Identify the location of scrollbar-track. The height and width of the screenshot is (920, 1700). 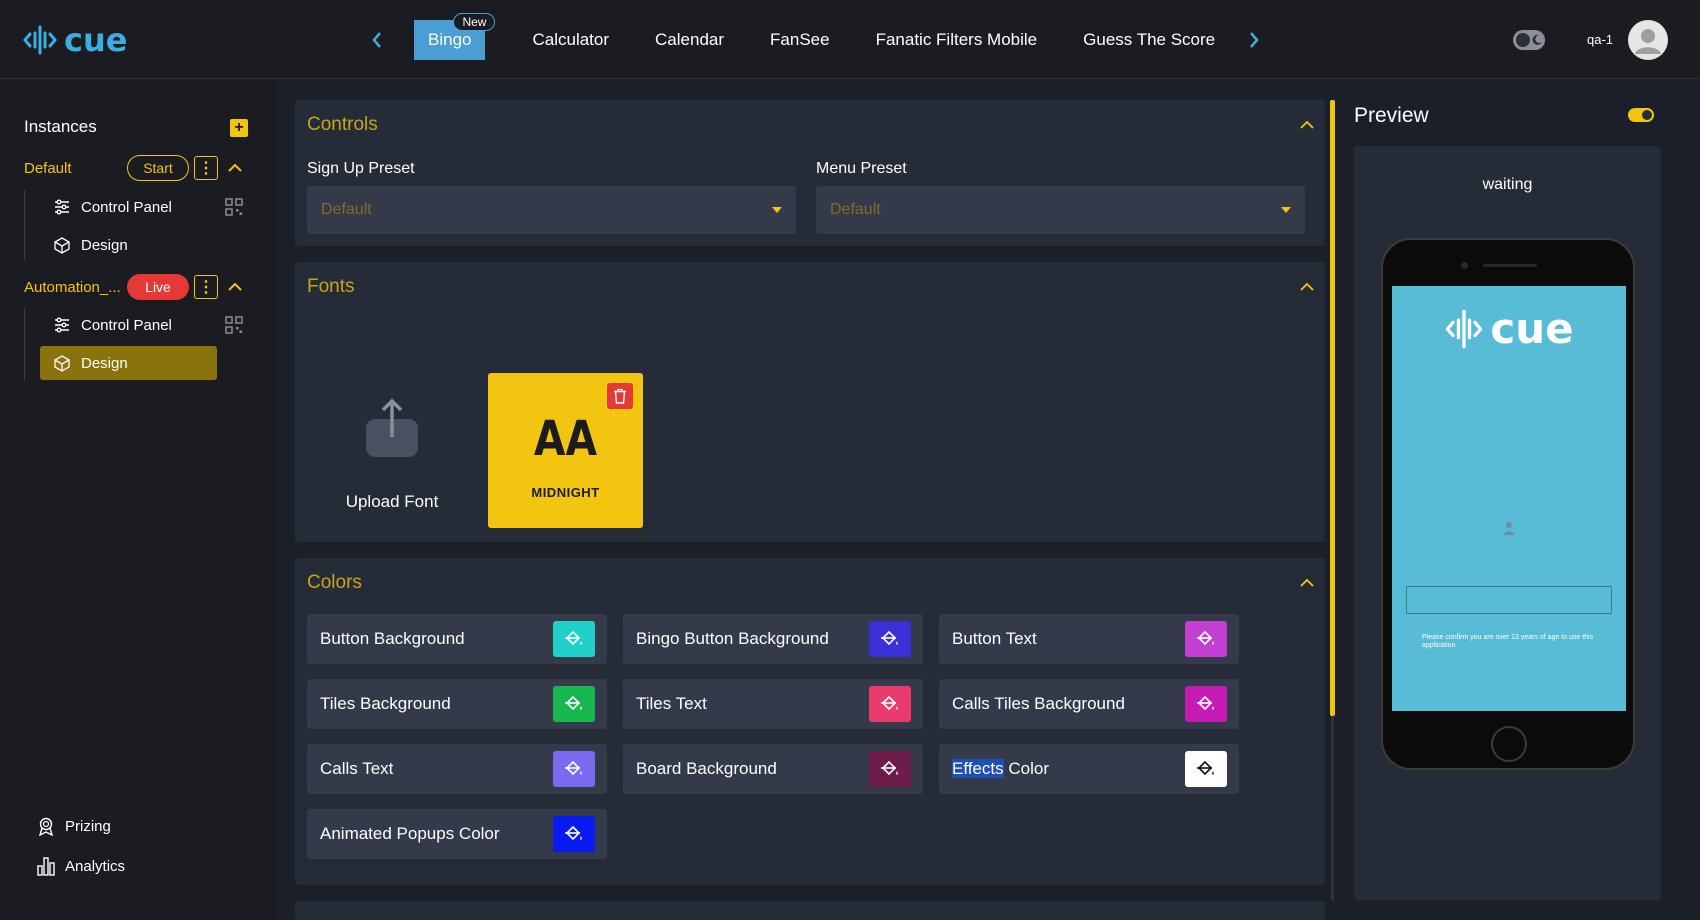
(1332, 808).